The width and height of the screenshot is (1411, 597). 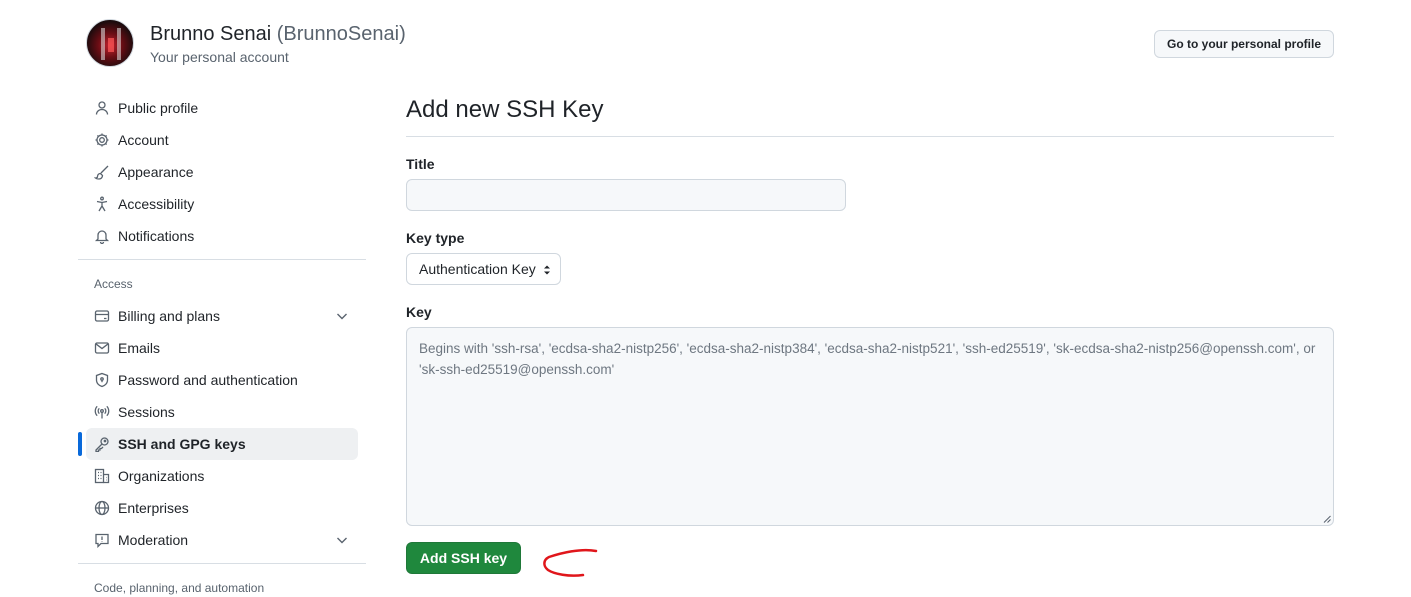 I want to click on report-icon, so click(x=102, y=540).